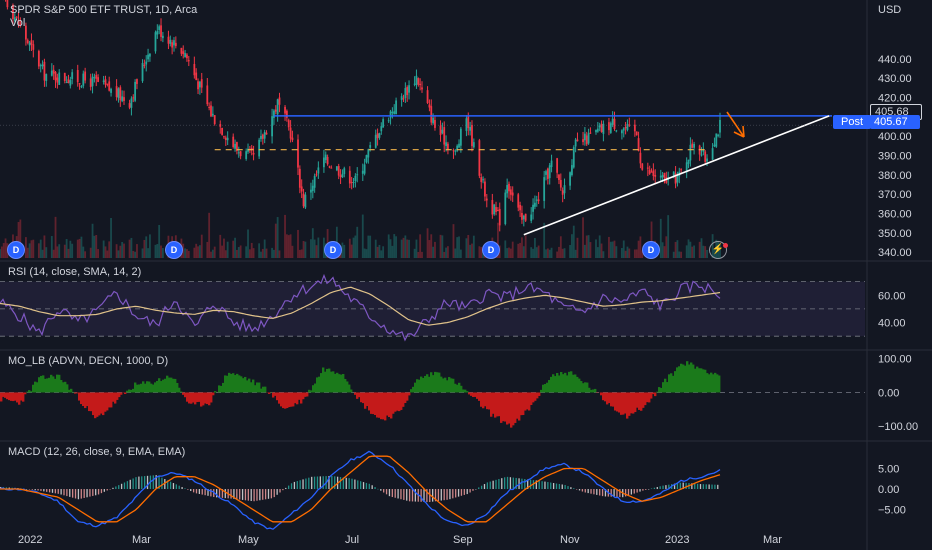 The width and height of the screenshot is (932, 550). I want to click on price-axis-tick: 350.00, so click(895, 234).